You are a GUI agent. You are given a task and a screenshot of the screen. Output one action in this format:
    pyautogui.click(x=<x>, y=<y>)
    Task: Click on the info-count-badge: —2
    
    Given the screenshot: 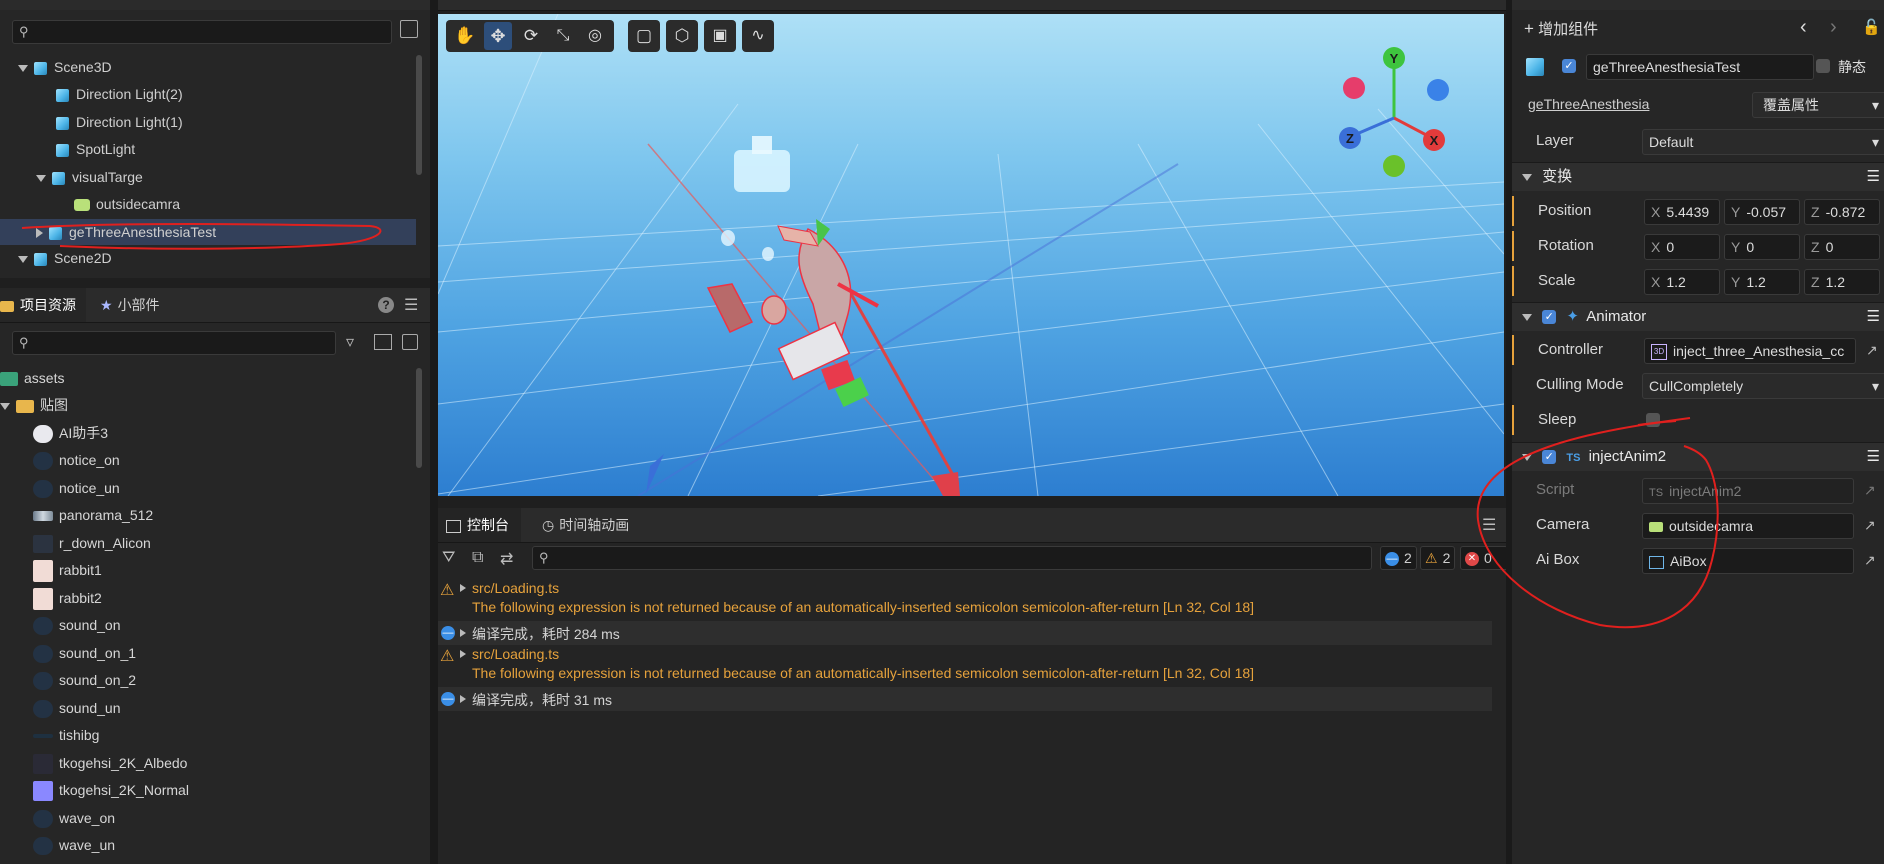 What is the action you would take?
    pyautogui.click(x=1398, y=558)
    